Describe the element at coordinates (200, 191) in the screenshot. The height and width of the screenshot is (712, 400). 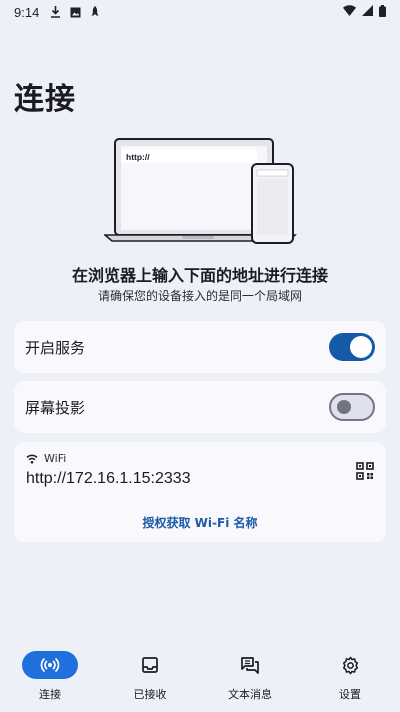
I see `laptop-phone-illustration: http://` at that location.